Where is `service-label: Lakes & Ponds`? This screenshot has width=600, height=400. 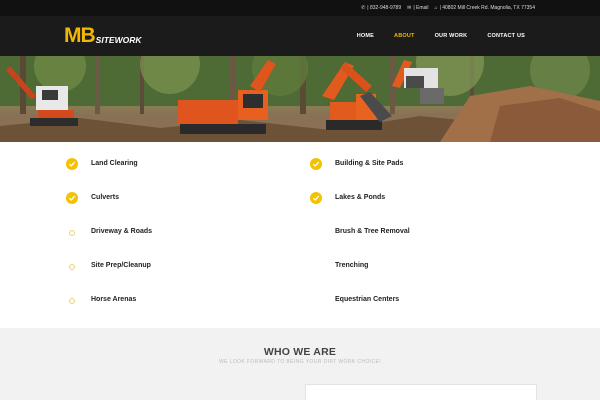
service-label: Lakes & Ponds is located at coordinates (360, 197).